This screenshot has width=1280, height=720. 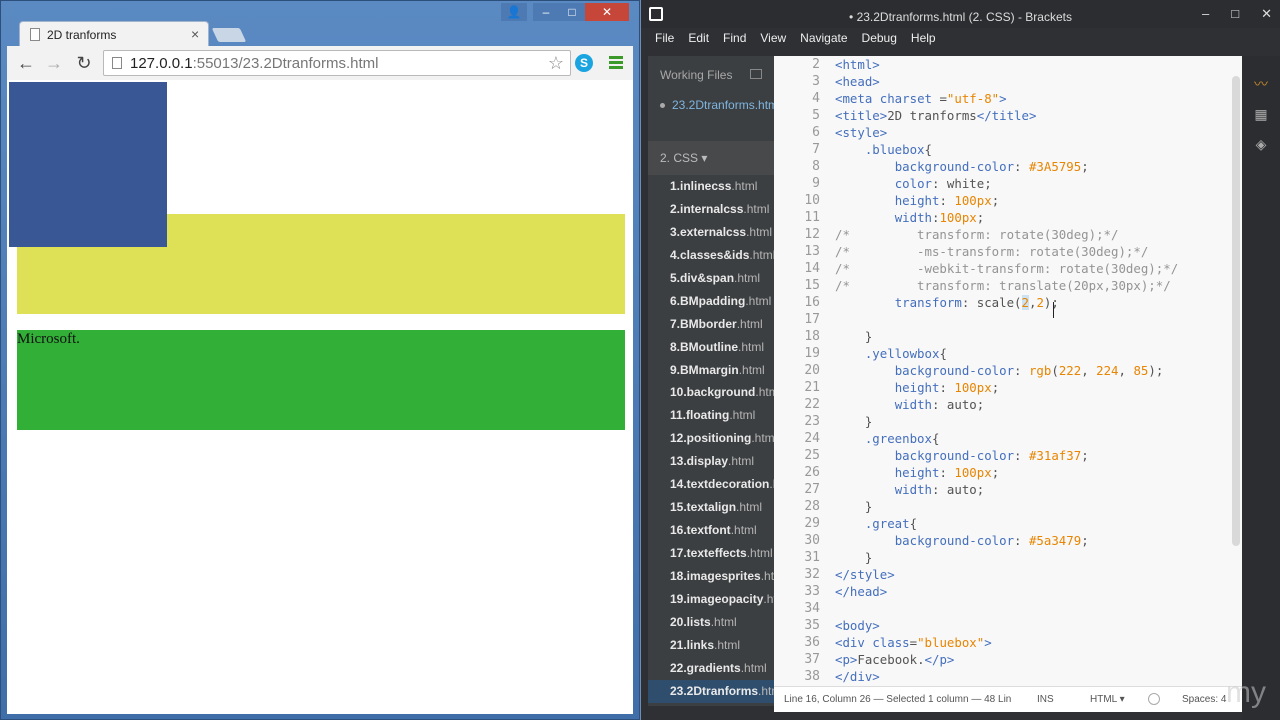 What do you see at coordinates (229, 35) in the screenshot?
I see `new-tab-button` at bounding box center [229, 35].